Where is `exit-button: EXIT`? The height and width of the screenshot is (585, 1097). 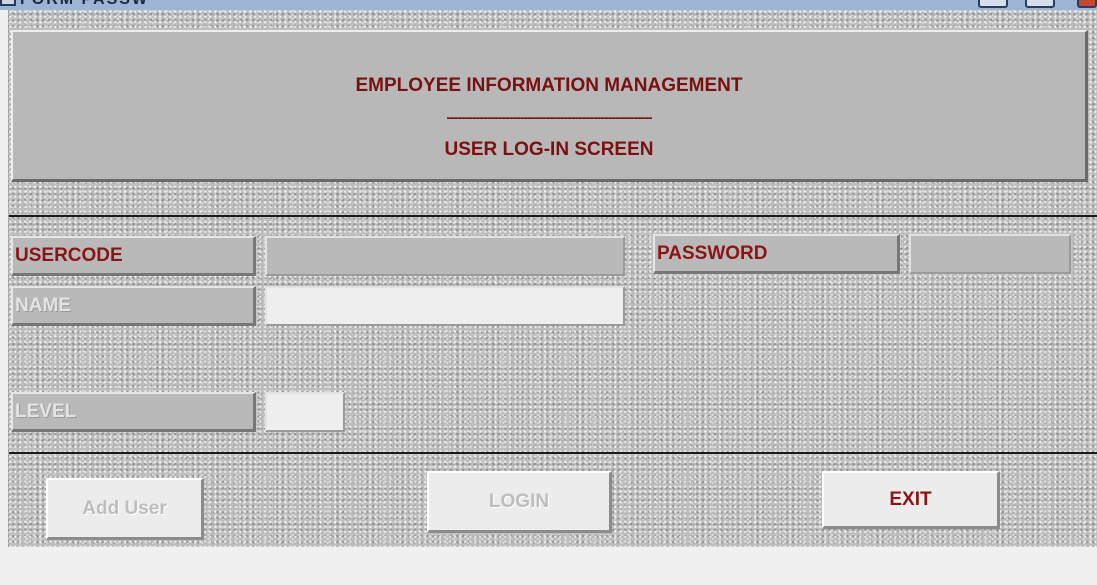
exit-button: EXIT is located at coordinates (911, 500).